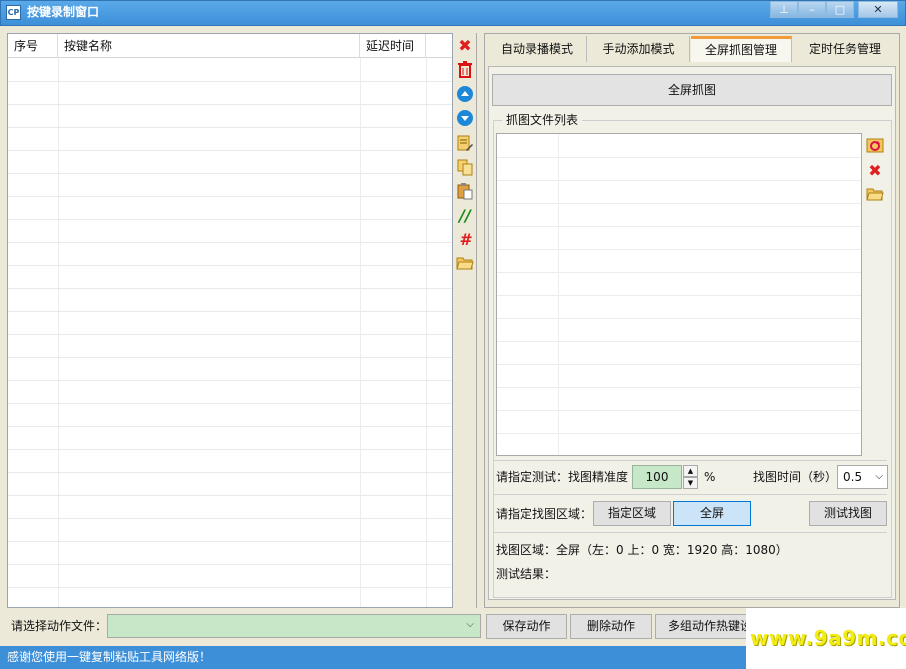  What do you see at coordinates (63, 12) in the screenshot?
I see `window-title: 按键录制窗口` at bounding box center [63, 12].